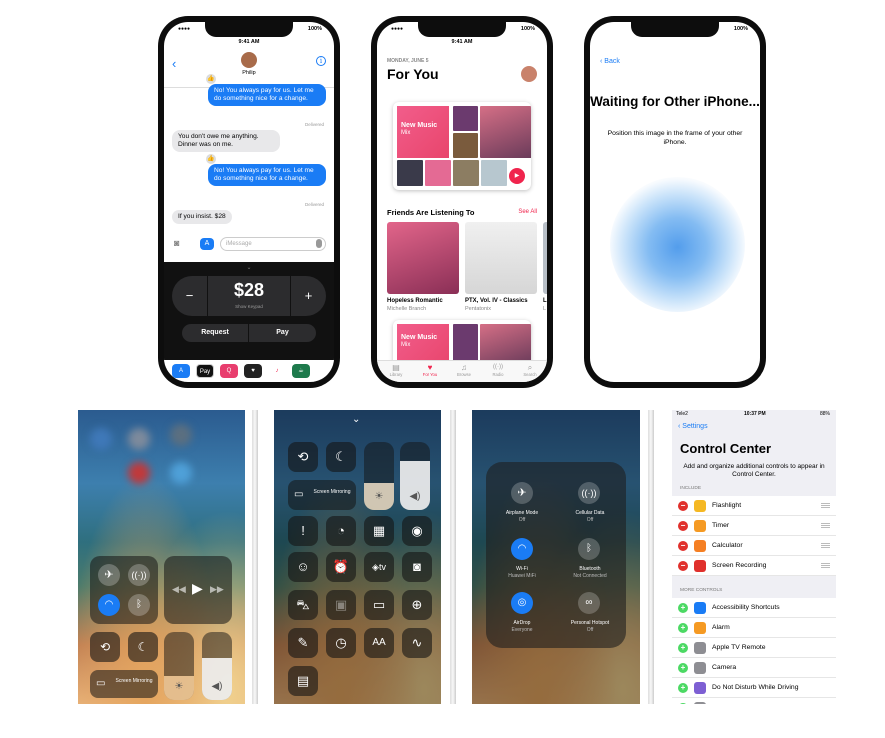 Image resolution: width=885 pixels, height=738 pixels. What do you see at coordinates (303, 605) in the screenshot?
I see `car-icon: ⛍` at bounding box center [303, 605].